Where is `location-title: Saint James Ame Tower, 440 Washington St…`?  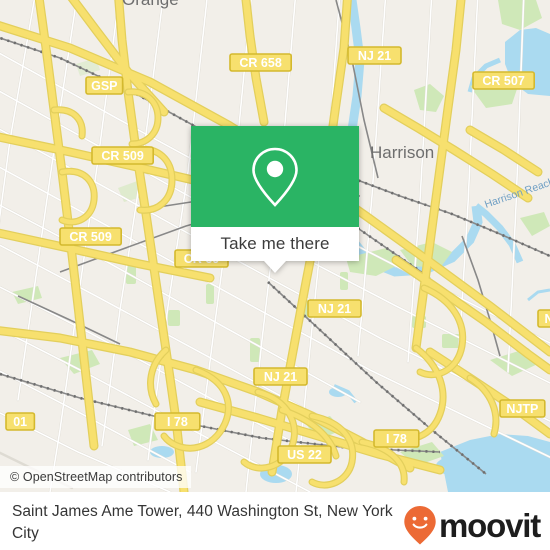
location-title: Saint James Ame Tower, 440 Washington St… is located at coordinates (202, 522).